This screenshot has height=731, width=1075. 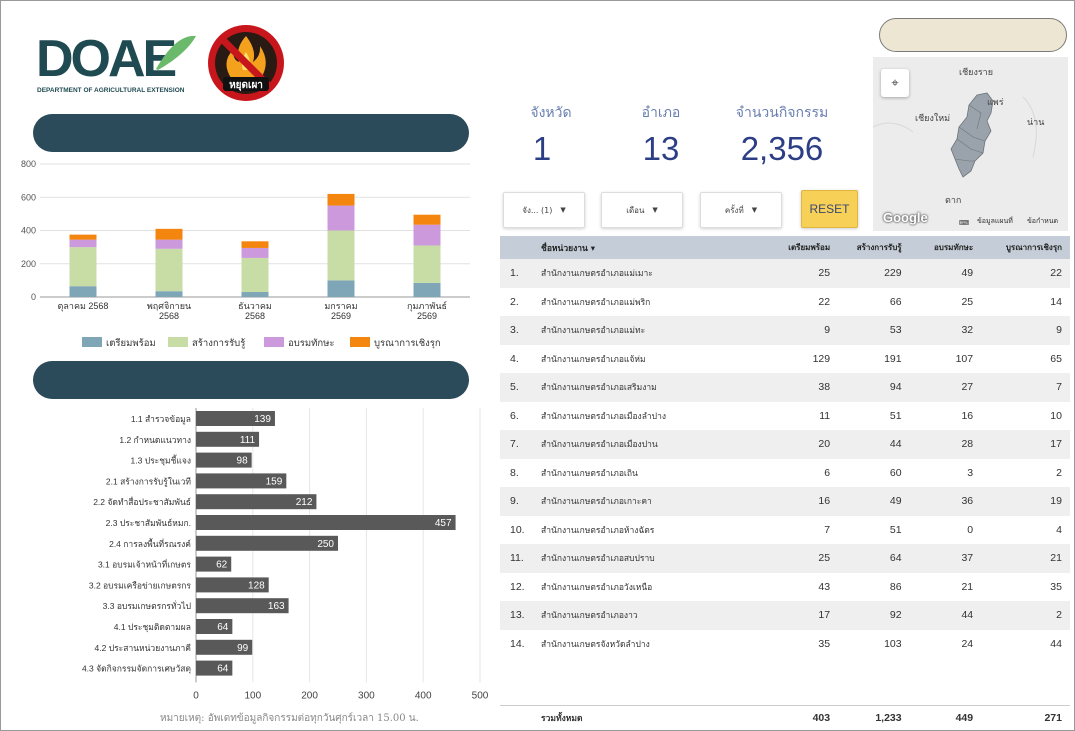 I want to click on month-filter-dropdown: เดือน ▼, so click(x=642, y=210).